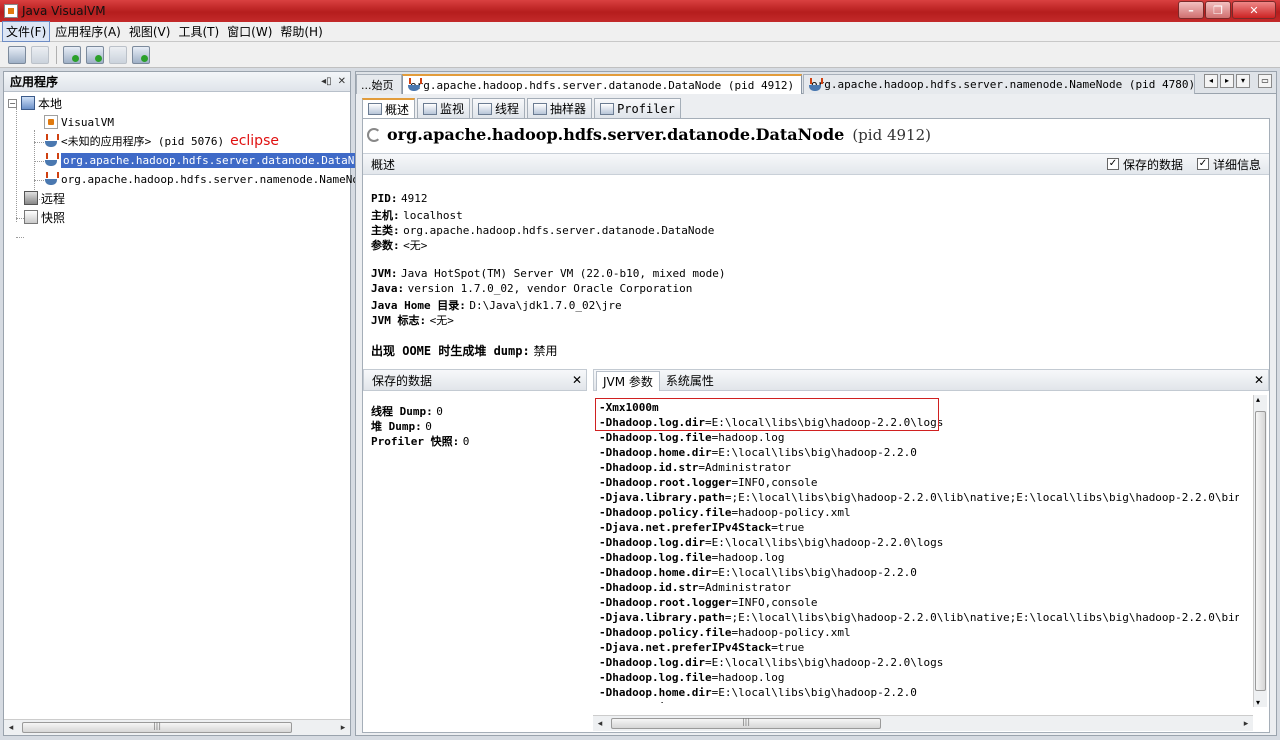 This screenshot has height=740, width=1280. Describe the element at coordinates (150, 31) in the screenshot. I see `menu-view: 视图(V)` at that location.